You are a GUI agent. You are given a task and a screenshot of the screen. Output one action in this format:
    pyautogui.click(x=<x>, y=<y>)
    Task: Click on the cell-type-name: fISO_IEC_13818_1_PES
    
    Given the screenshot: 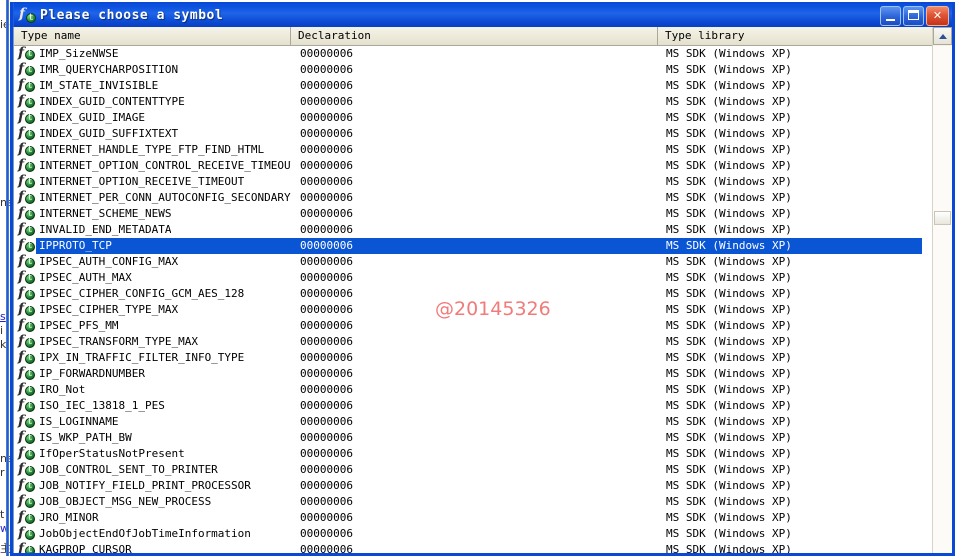 What is the action you would take?
    pyautogui.click(x=152, y=406)
    